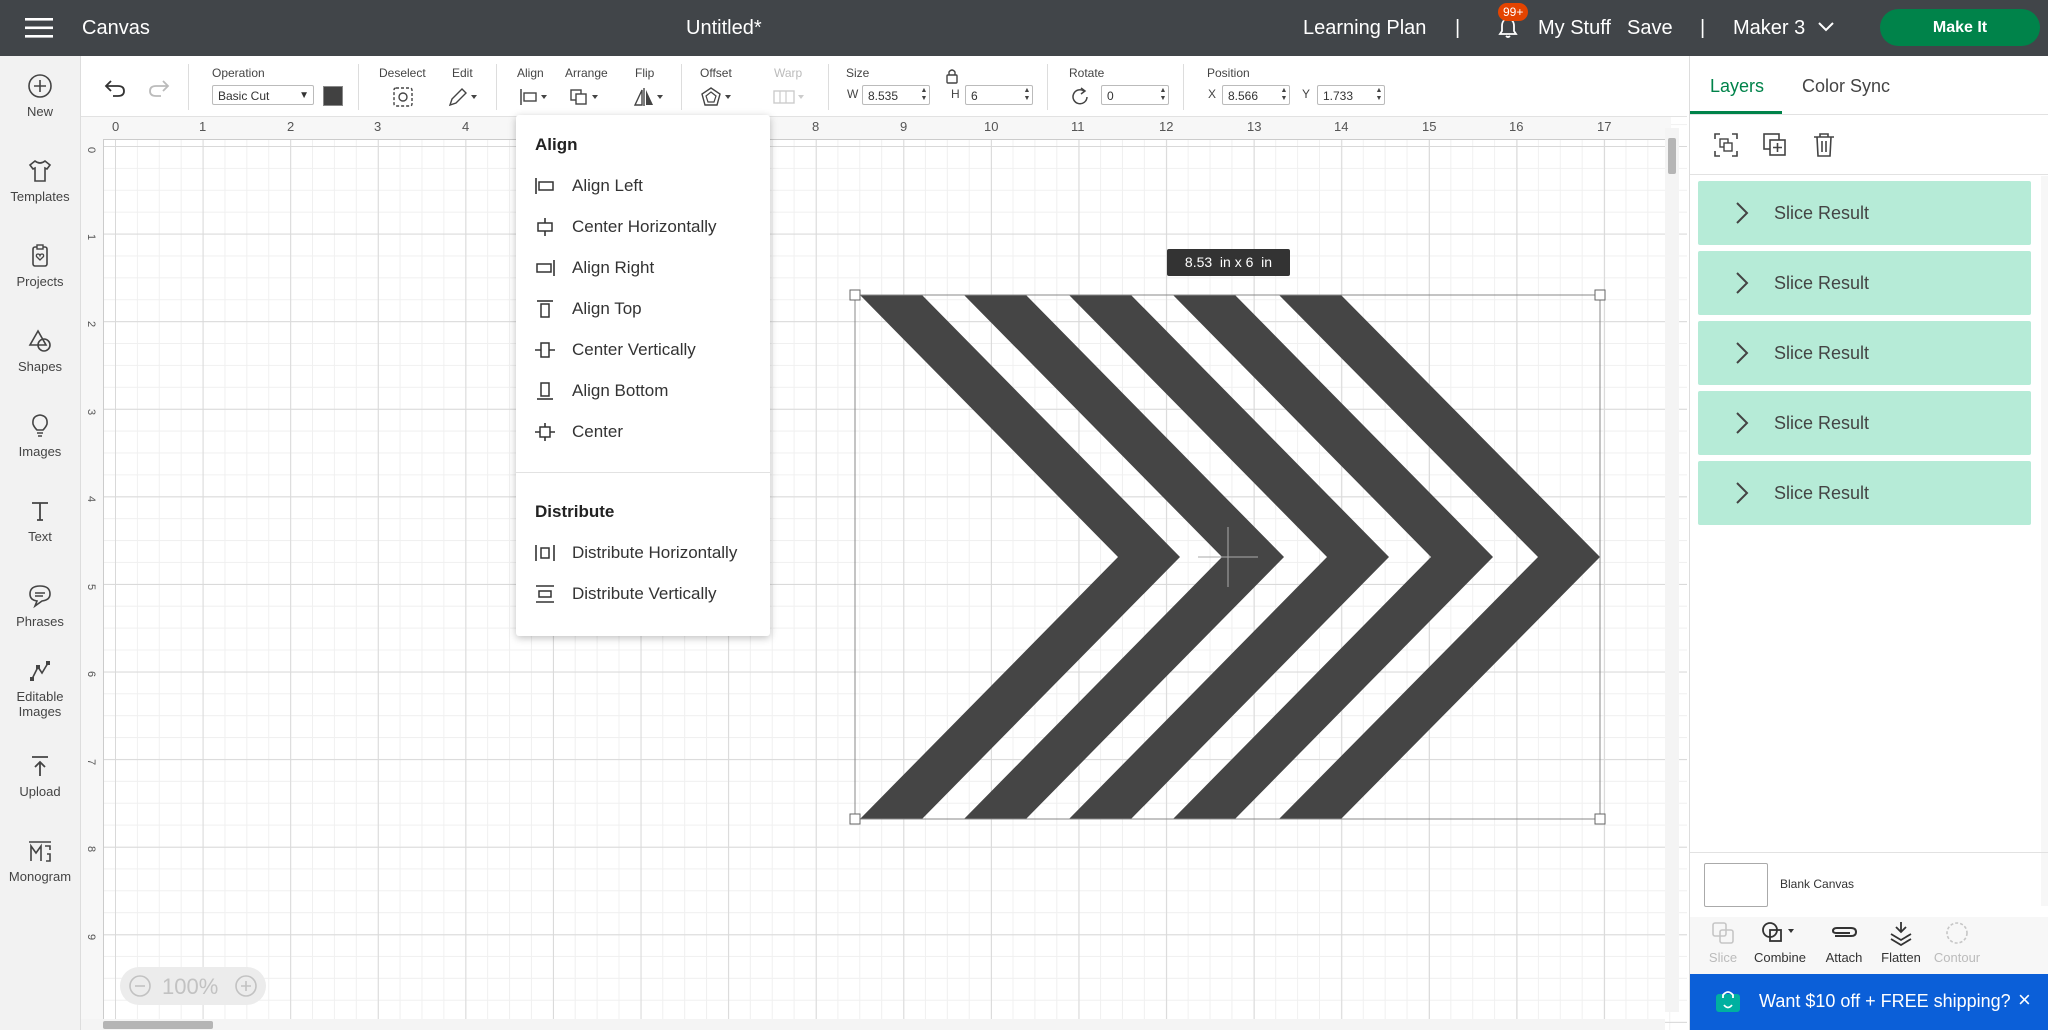  I want to click on menu-item-center-horizontally: Center Horizontally, so click(649, 227).